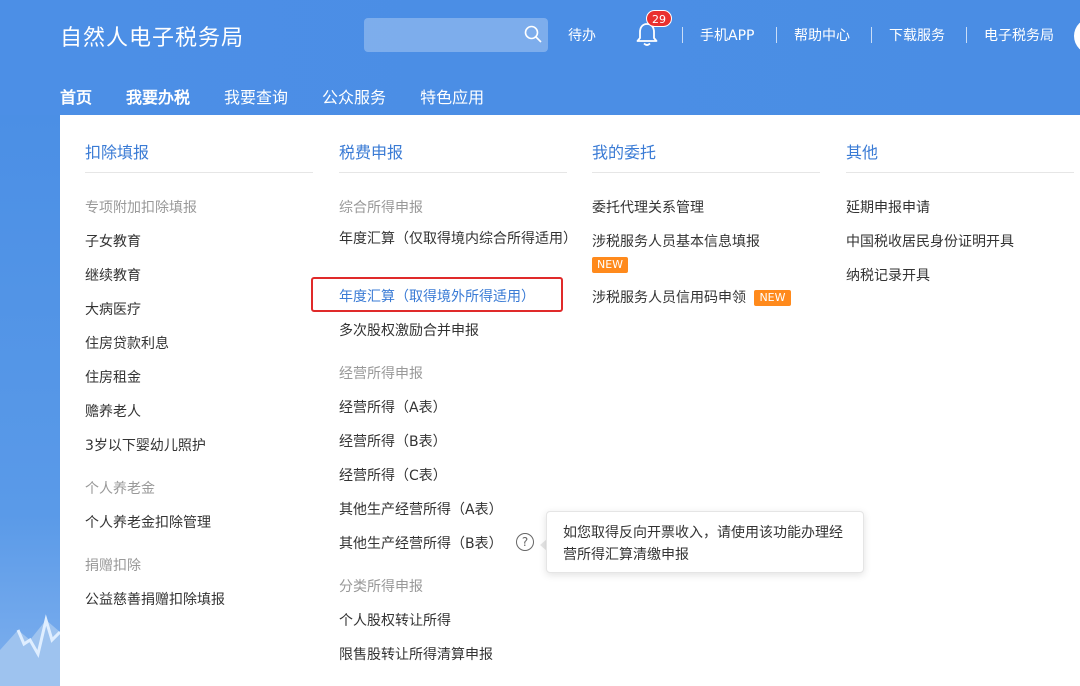 The image size is (1080, 686). Describe the element at coordinates (117, 151) in the screenshot. I see `deduction-title: 扣除填报` at that location.